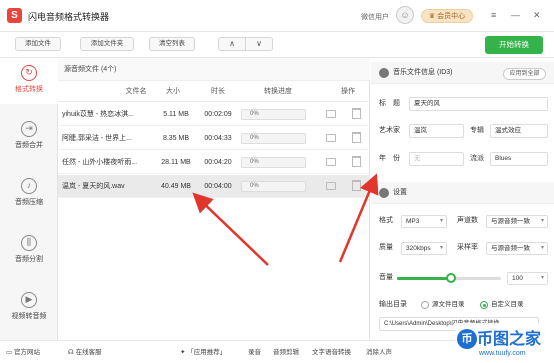  Describe the element at coordinates (88, 352) in the screenshot. I see `support-label: 在线客服` at that location.